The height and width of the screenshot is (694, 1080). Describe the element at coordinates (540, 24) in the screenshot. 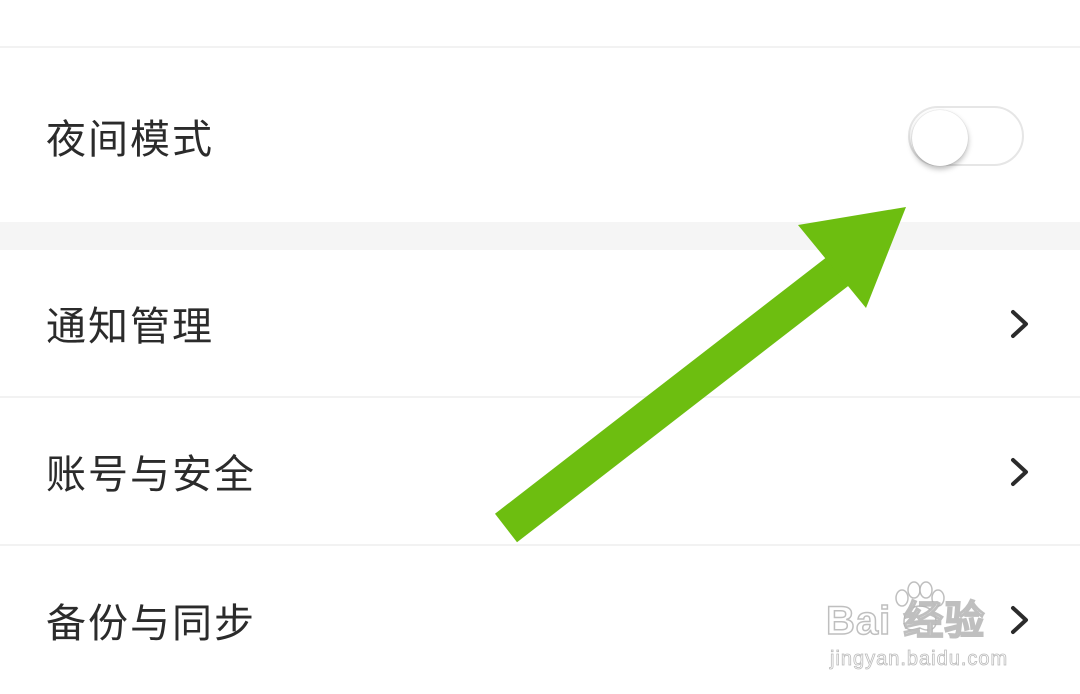

I see `previous-row-edge` at that location.